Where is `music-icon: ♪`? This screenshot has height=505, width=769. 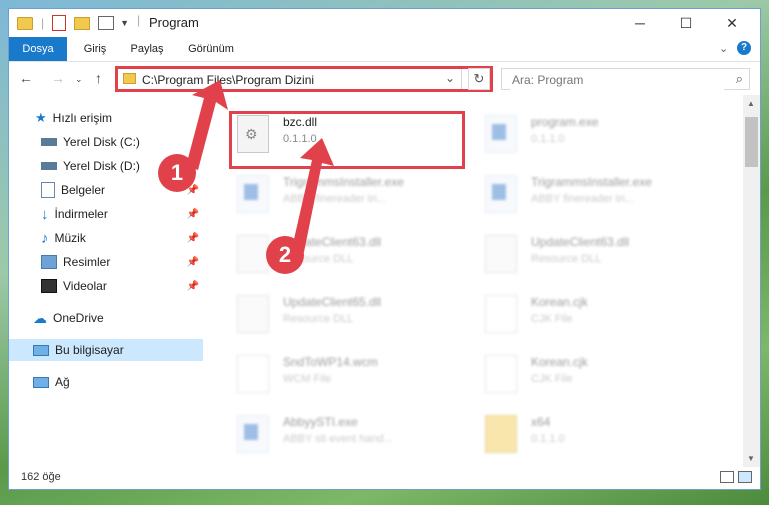 music-icon: ♪ is located at coordinates (45, 238).